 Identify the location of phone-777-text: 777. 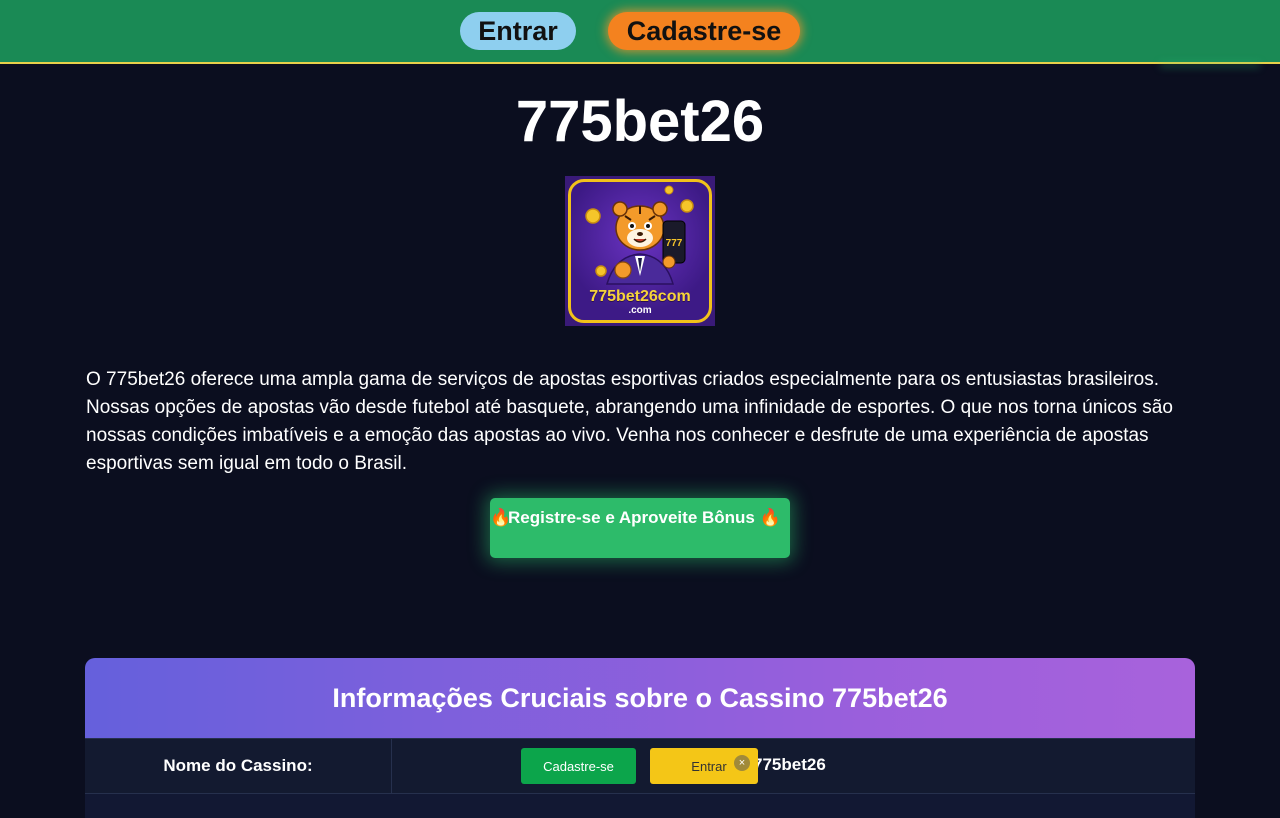
(674, 243).